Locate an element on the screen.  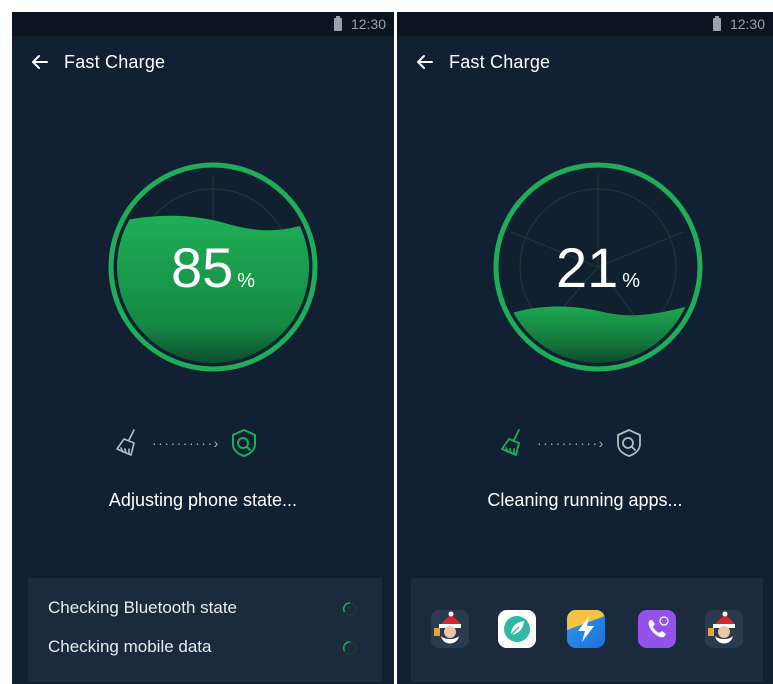
charge-percent-value: 85 is located at coordinates (202, 267).